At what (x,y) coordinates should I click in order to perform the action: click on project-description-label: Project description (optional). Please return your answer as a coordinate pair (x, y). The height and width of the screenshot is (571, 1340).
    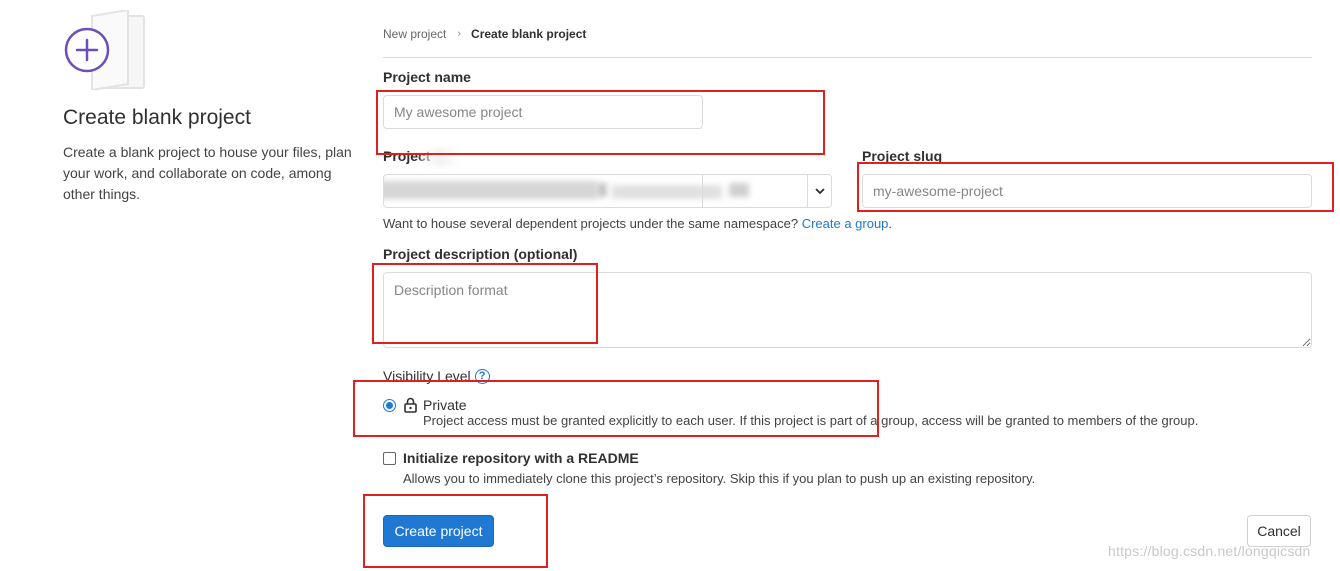
    Looking at the image, I should click on (480, 254).